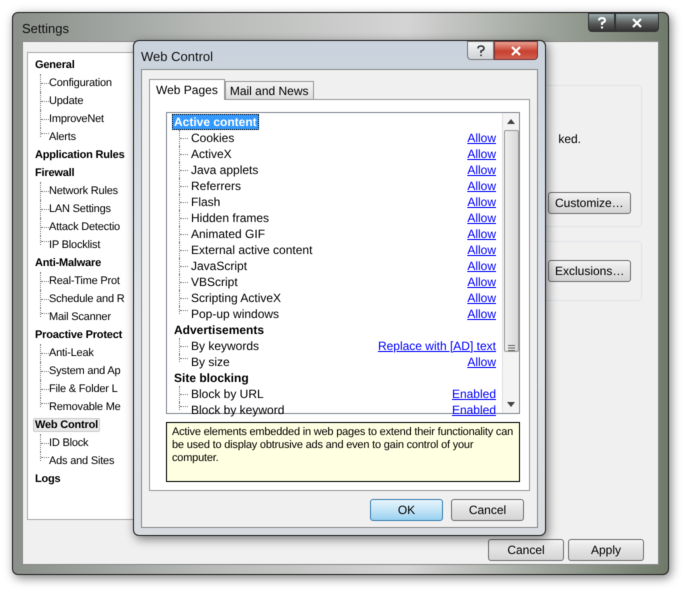  I want to click on tree-item: Update, so click(66, 101).